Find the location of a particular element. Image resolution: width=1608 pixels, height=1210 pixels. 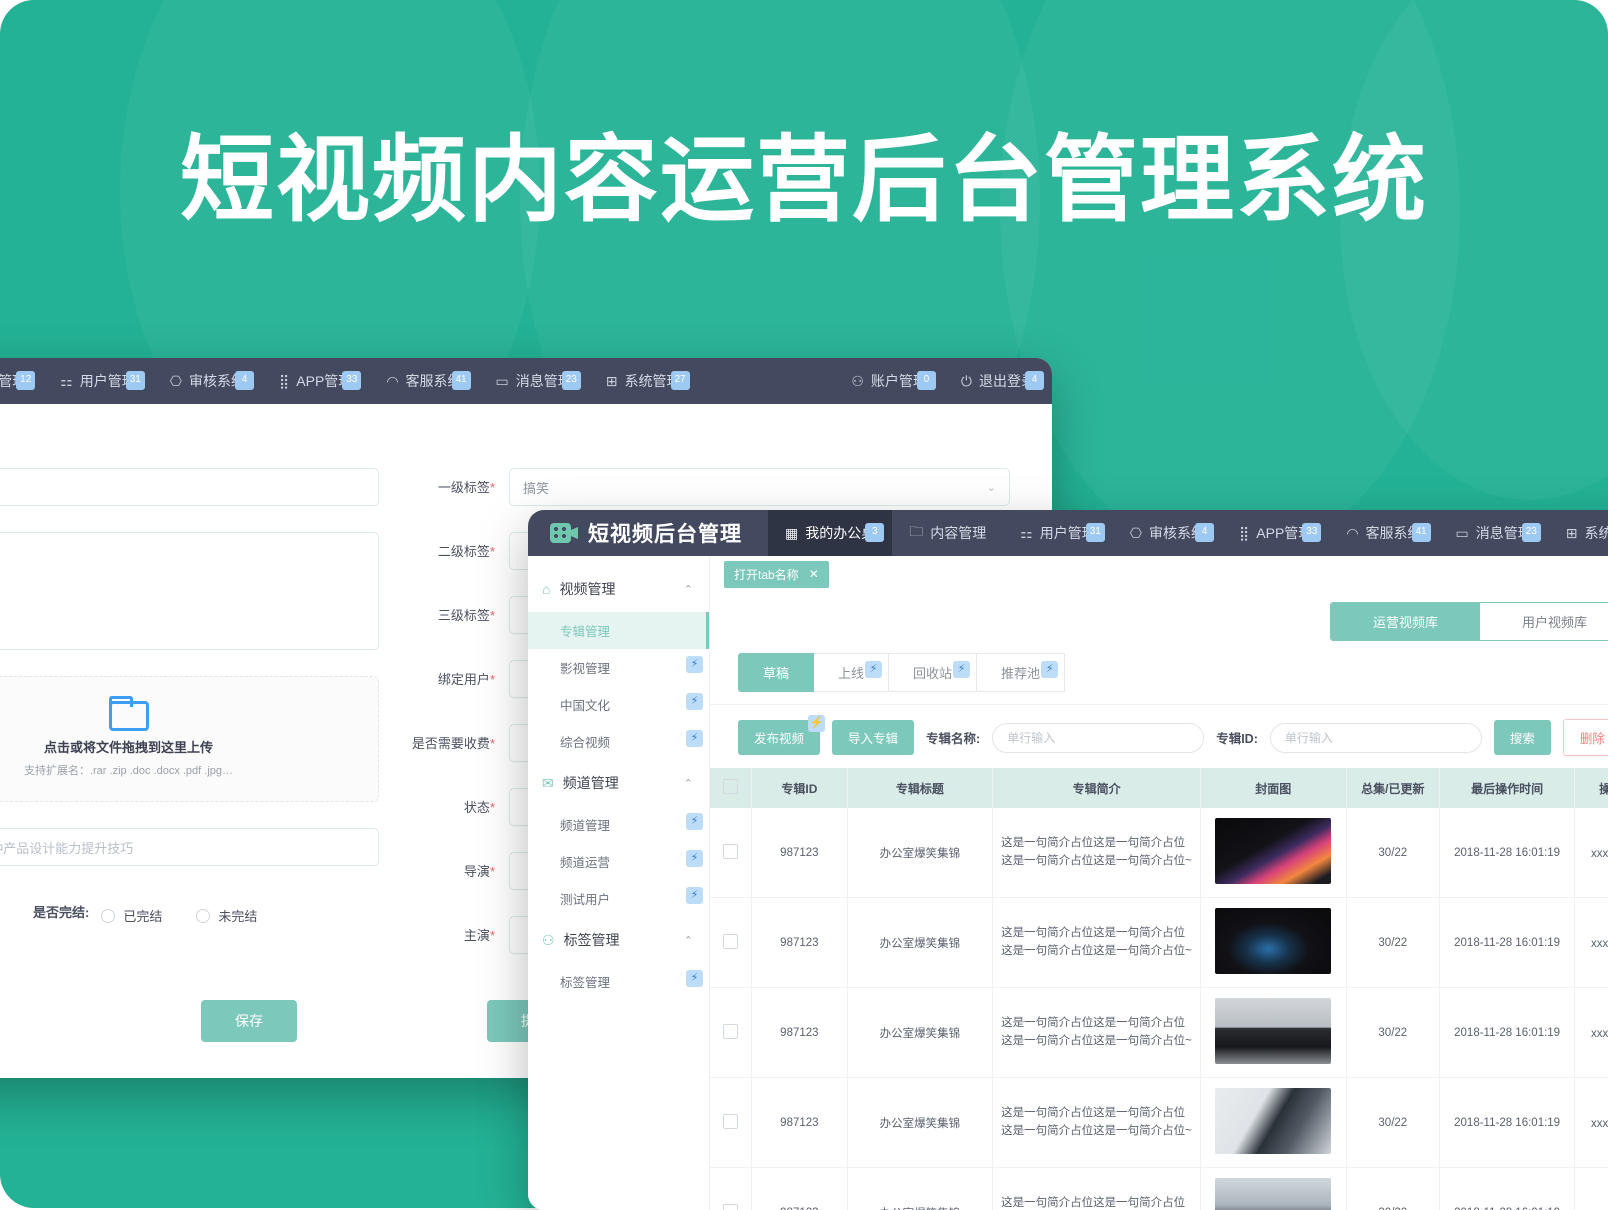

select-all-checkbox is located at coordinates (730, 786).